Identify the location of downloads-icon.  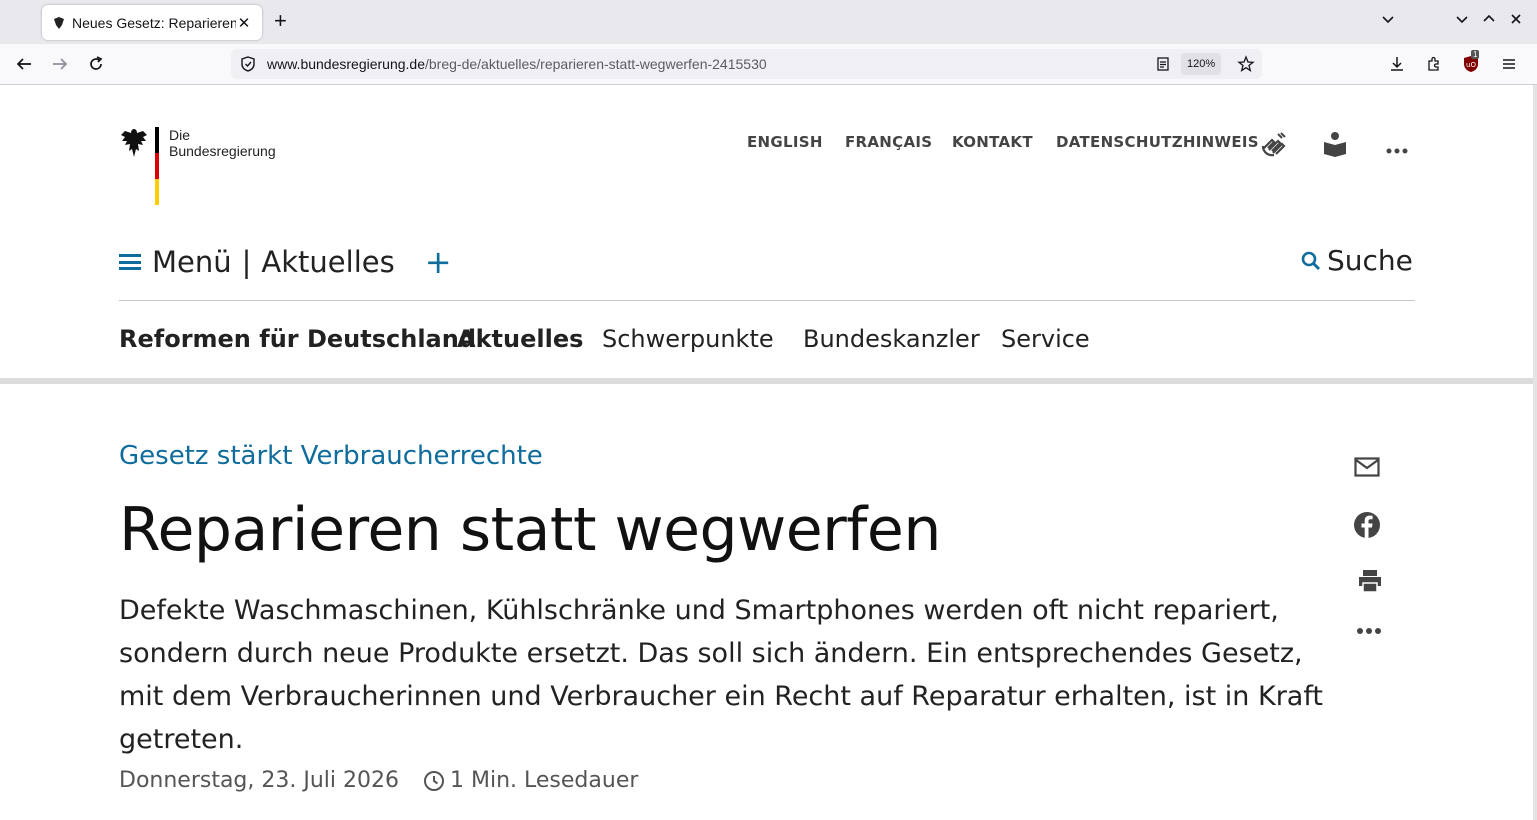
(1397, 64).